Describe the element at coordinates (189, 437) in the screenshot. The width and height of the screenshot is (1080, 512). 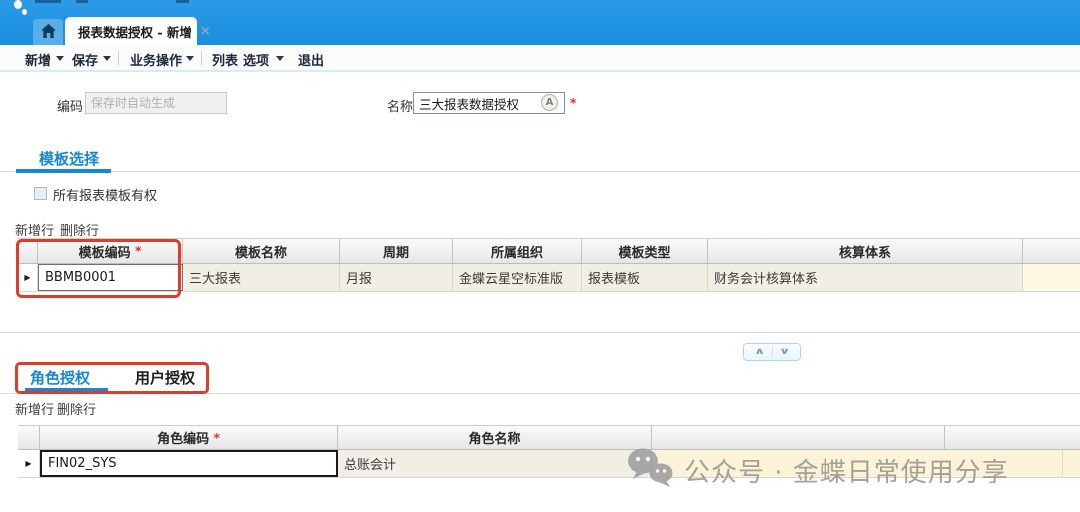
I see `col-role-code: 角色编码 *` at that location.